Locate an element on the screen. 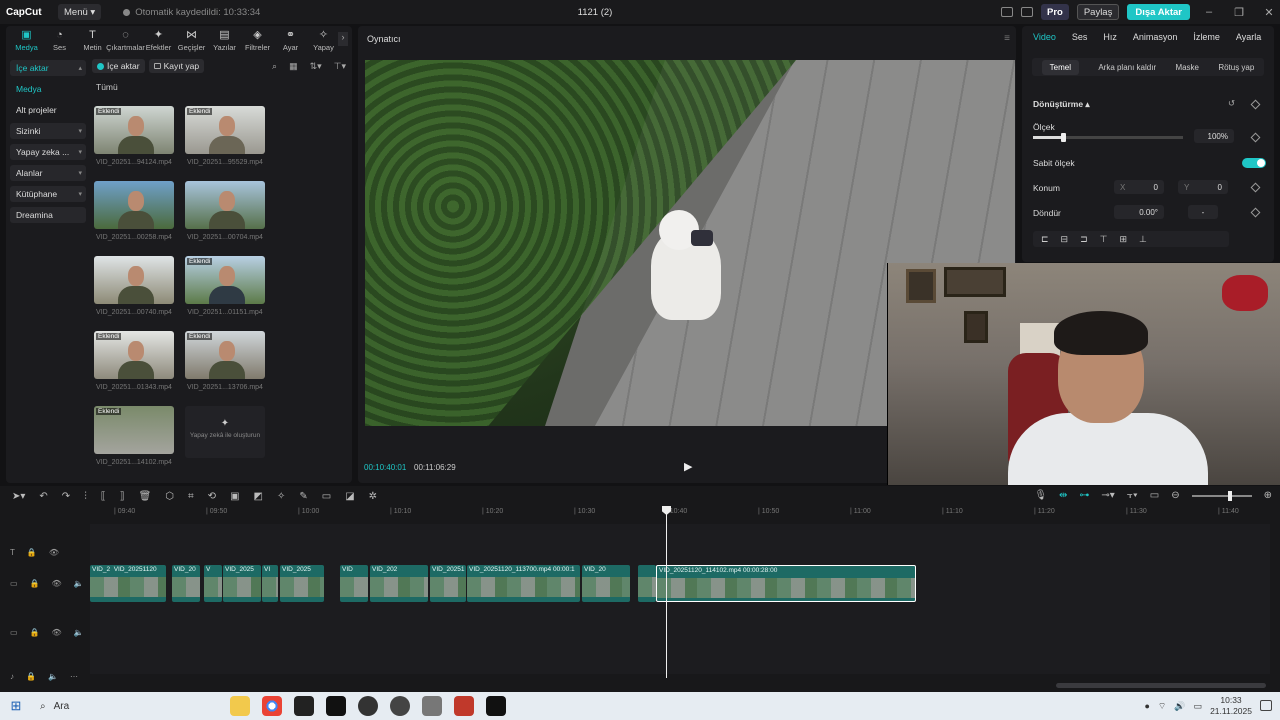 The width and height of the screenshot is (1280, 720). share-button: Paylaş is located at coordinates (1098, 12).